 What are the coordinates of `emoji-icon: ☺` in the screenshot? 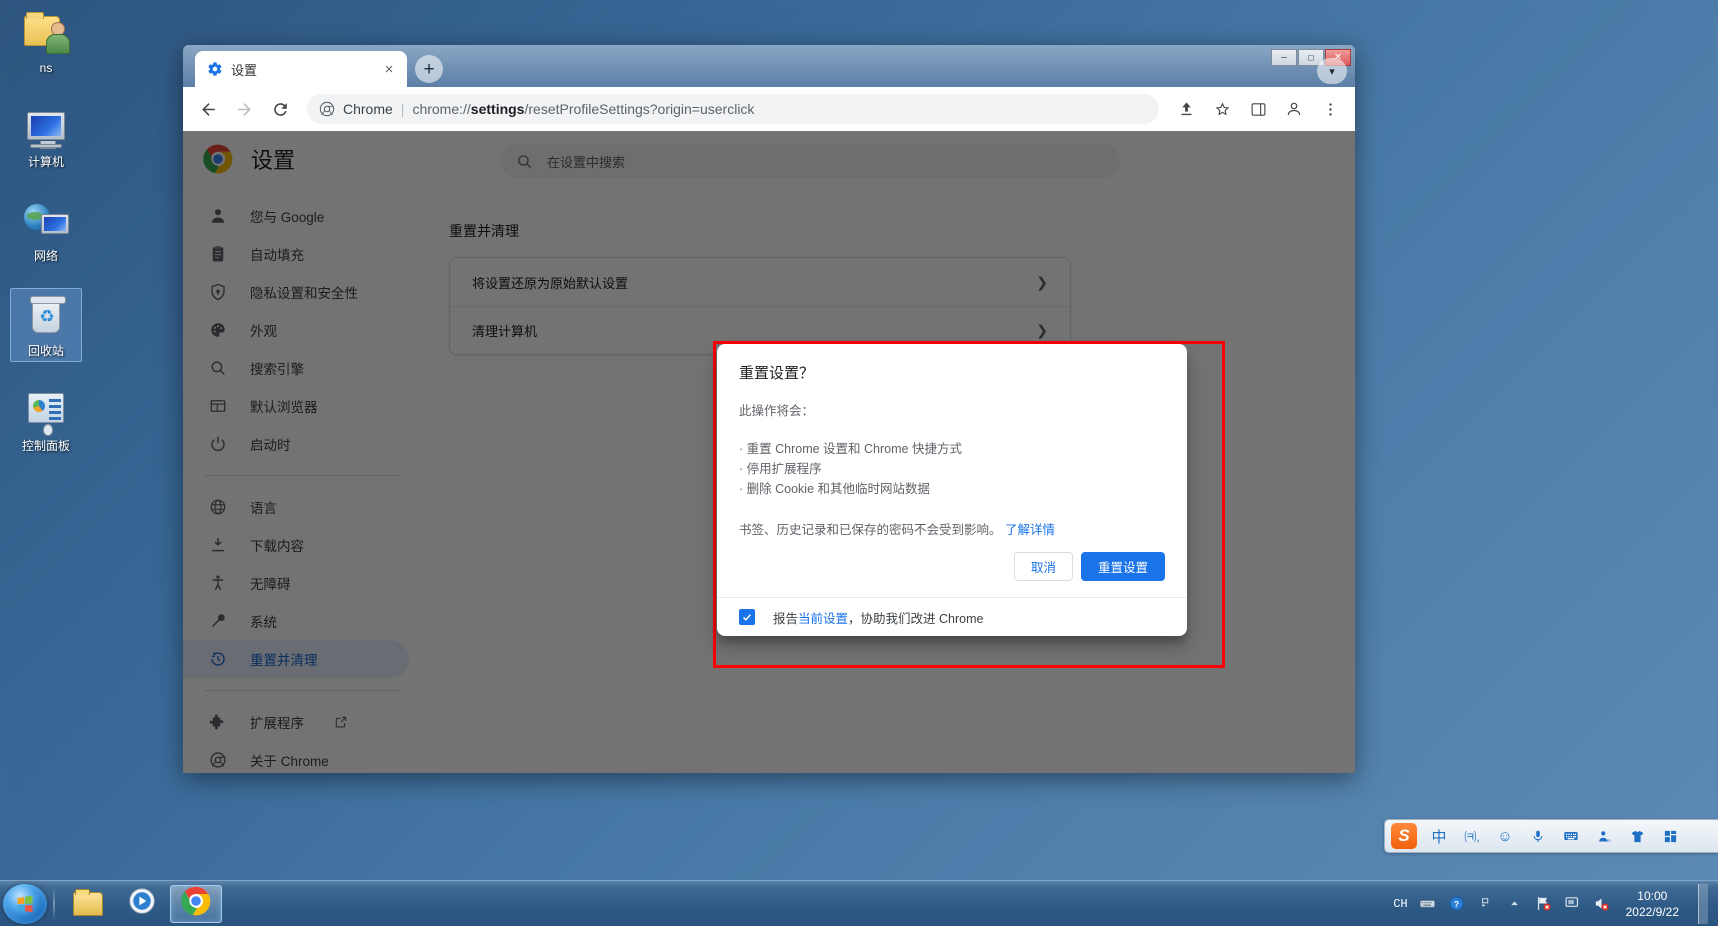 It's located at (1505, 836).